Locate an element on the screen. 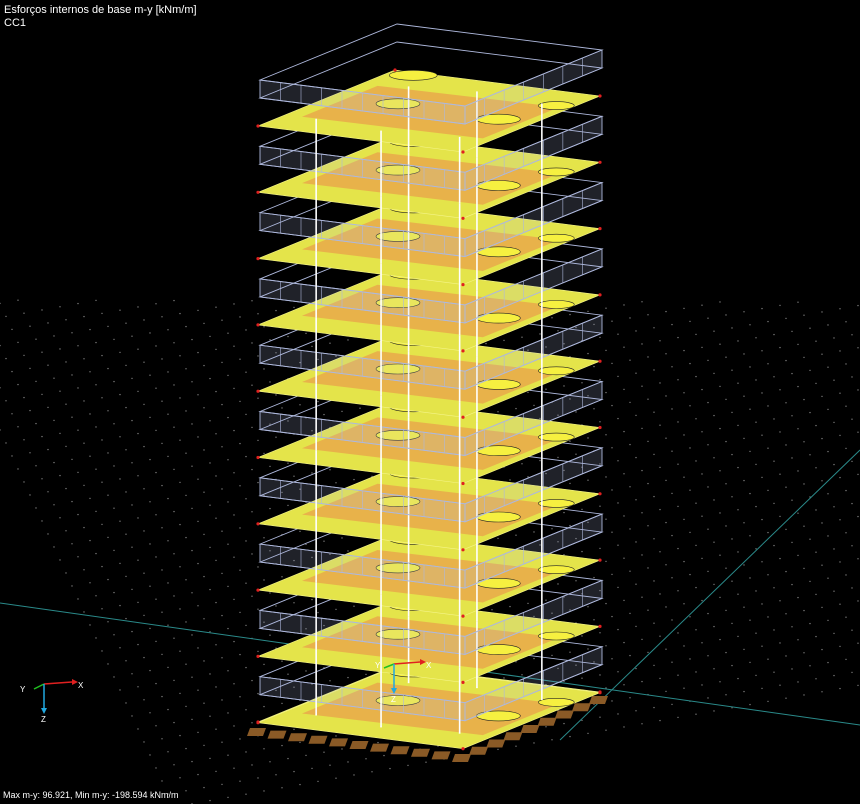  global-axis-triad: X Y Z is located at coordinates (52, 701).